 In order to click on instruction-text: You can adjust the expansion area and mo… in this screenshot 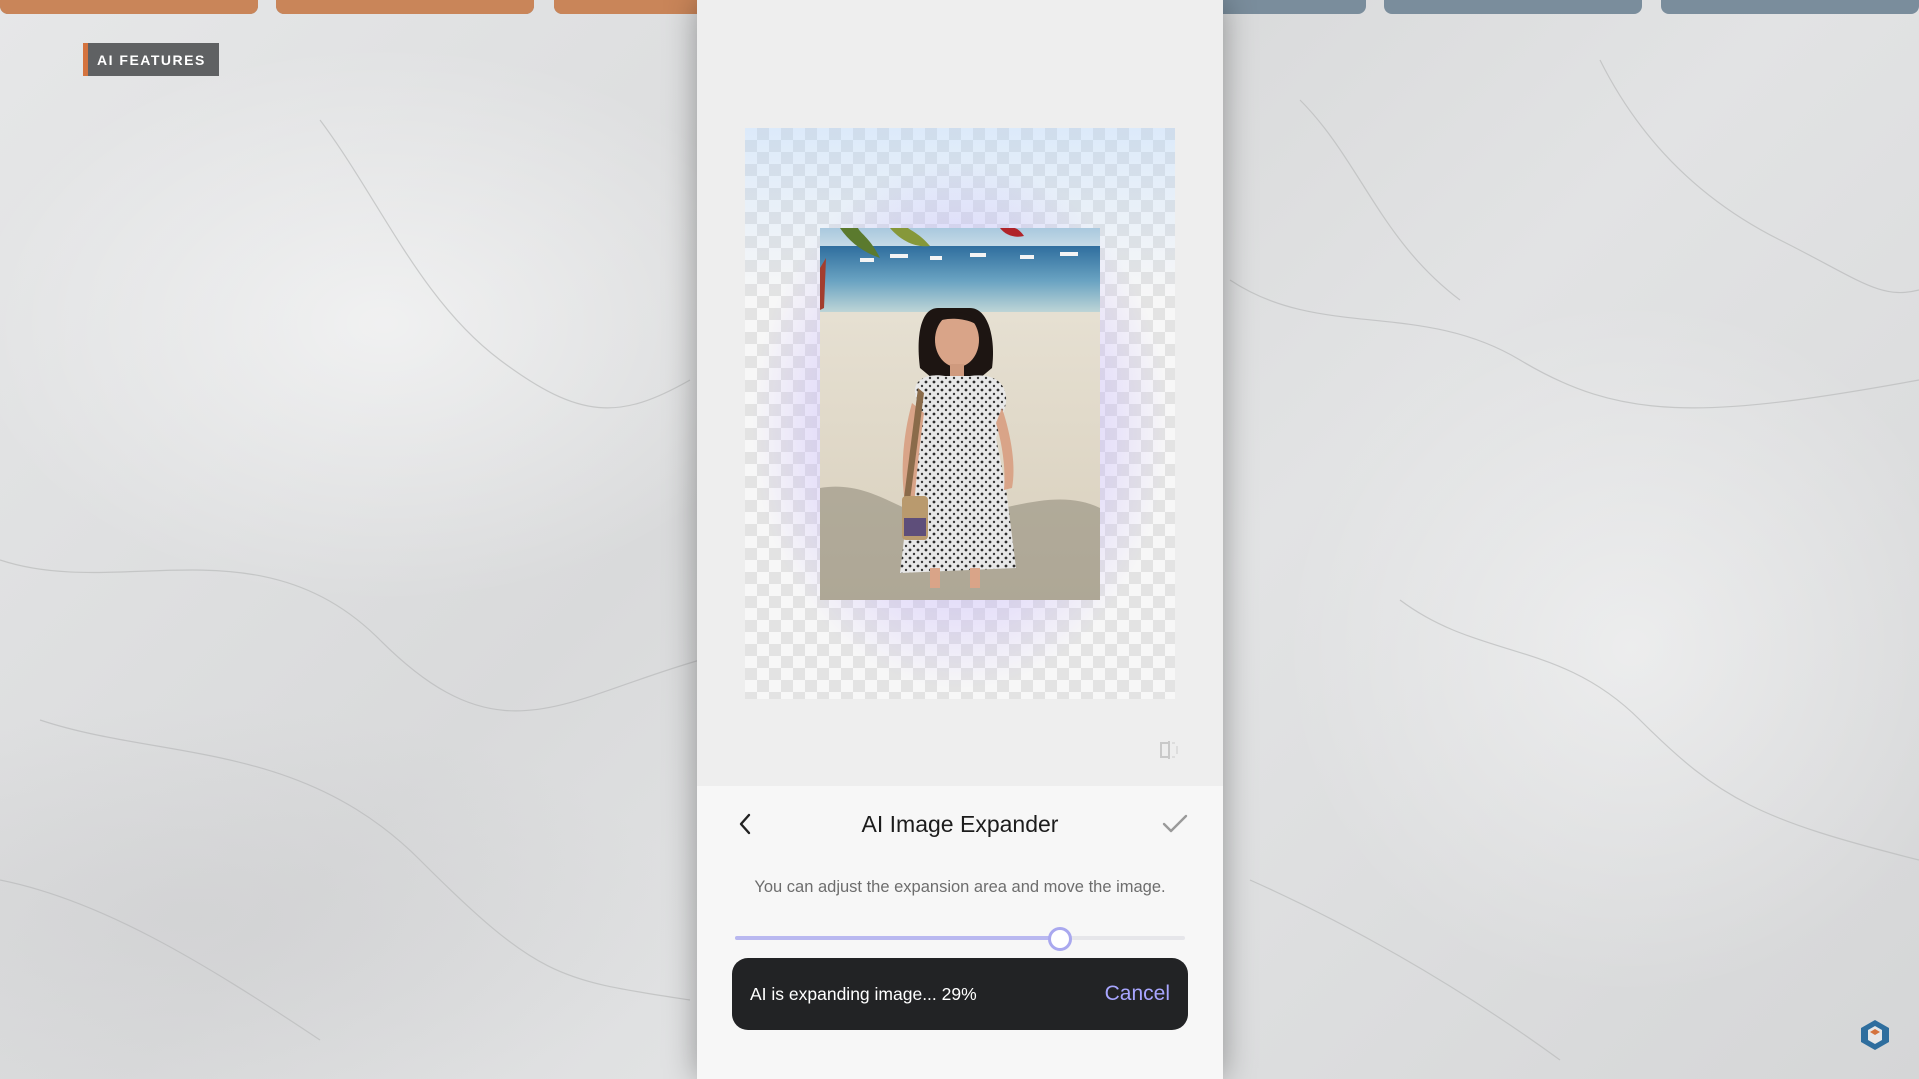, I will do `click(960, 887)`.